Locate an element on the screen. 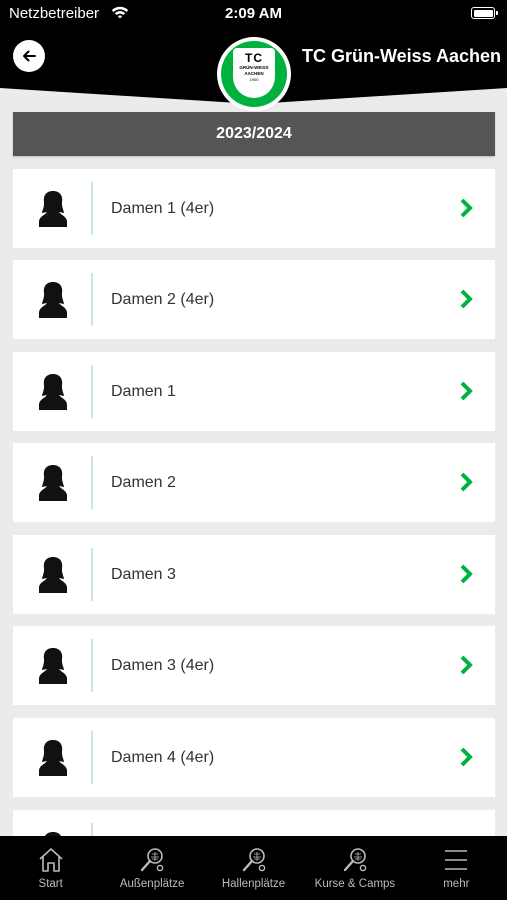 The width and height of the screenshot is (507, 900). back-button is located at coordinates (29, 56).